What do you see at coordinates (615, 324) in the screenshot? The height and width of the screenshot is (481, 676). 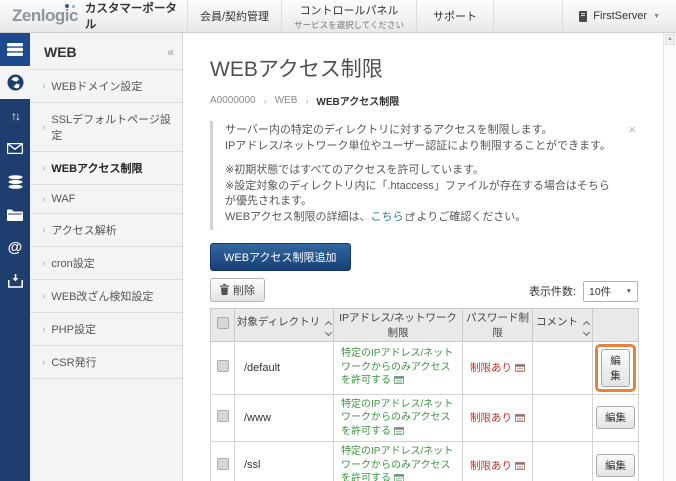 I see `col-header-actions` at bounding box center [615, 324].